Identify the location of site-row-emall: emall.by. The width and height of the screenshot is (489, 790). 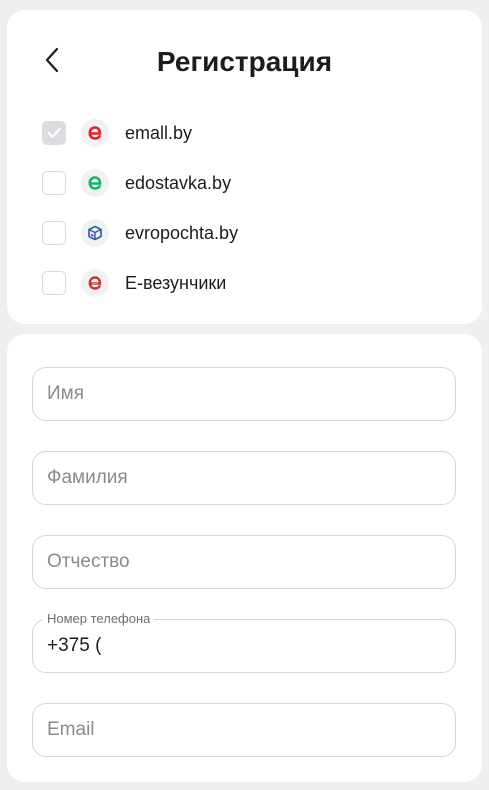
(252, 133).